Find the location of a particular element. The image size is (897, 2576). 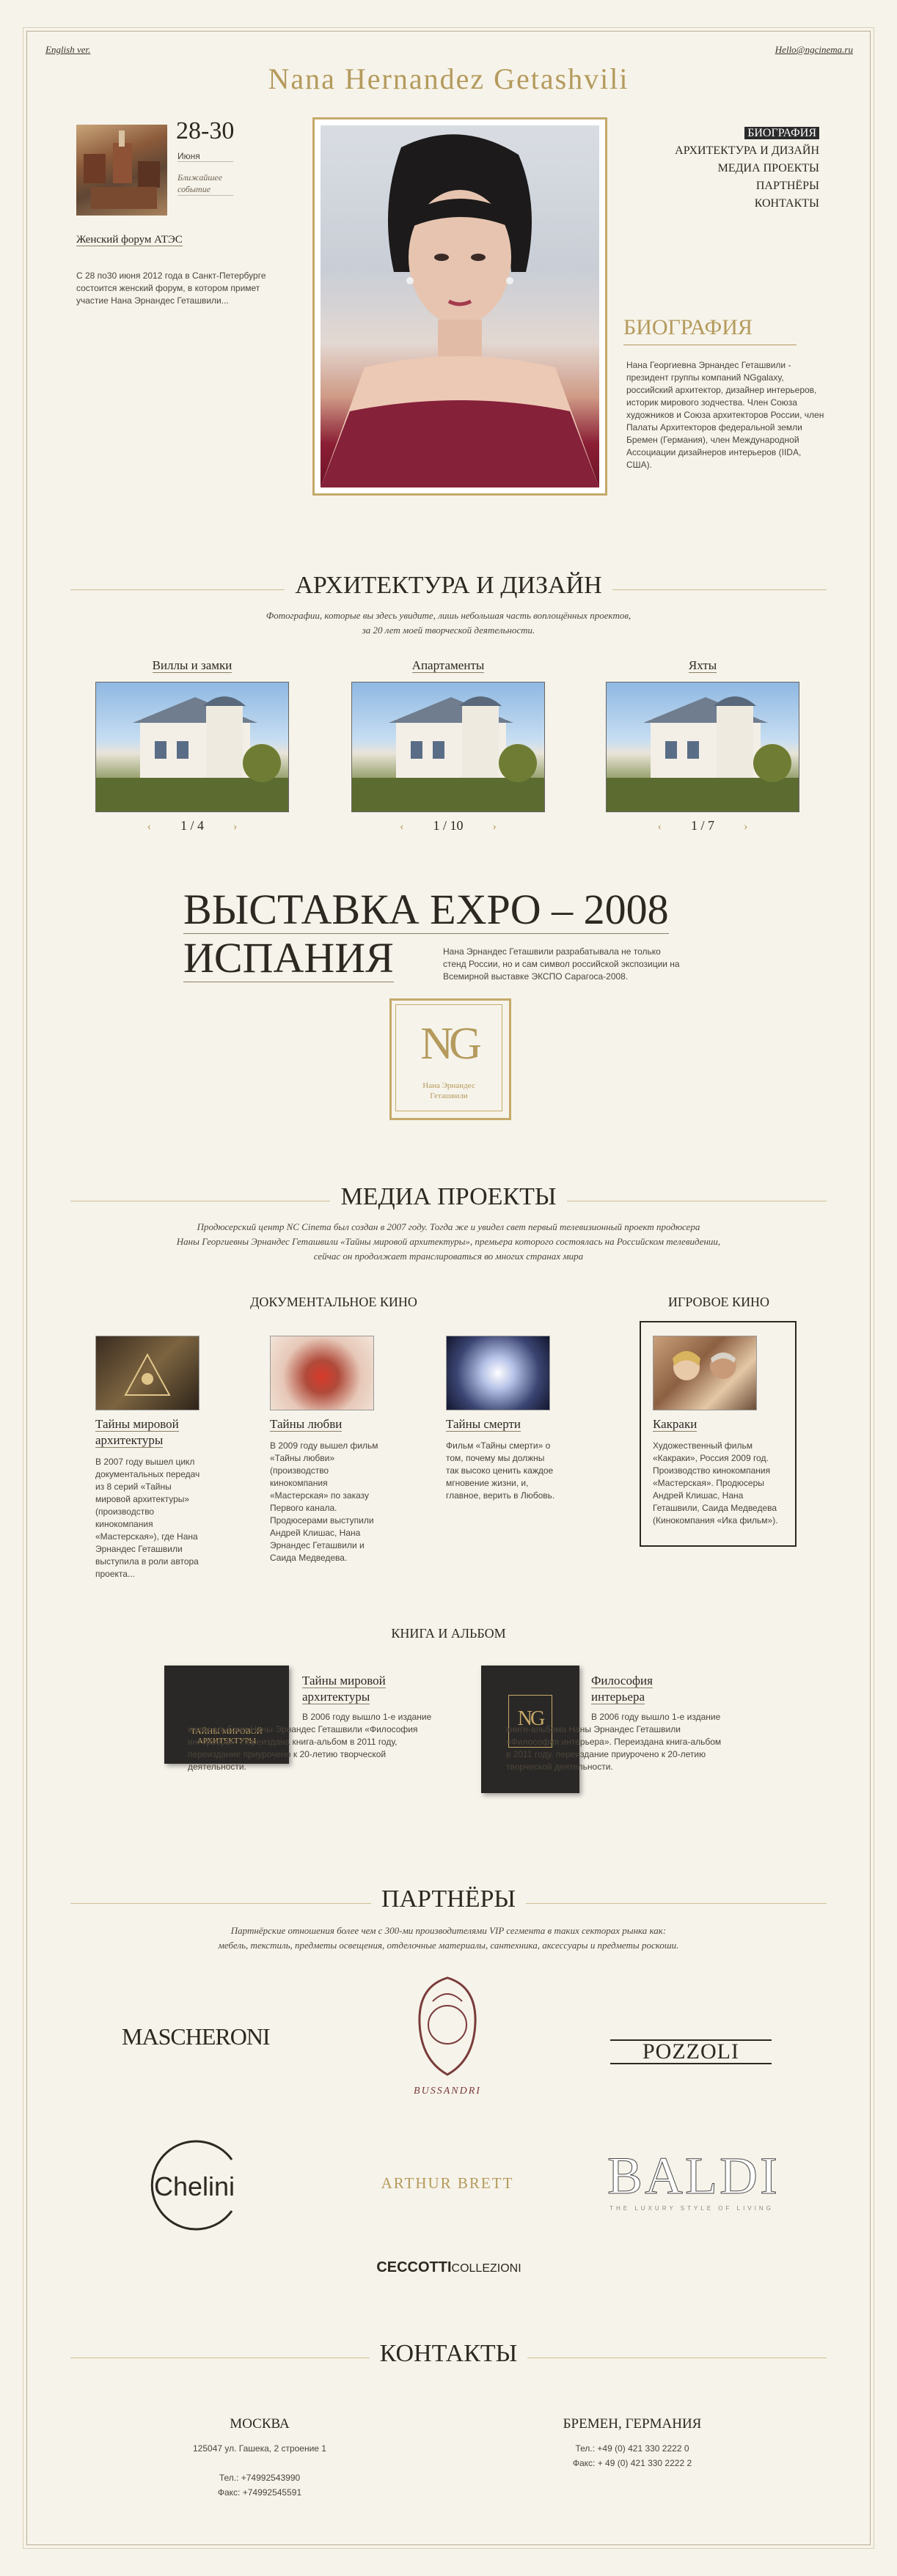

logo-letters: NG is located at coordinates (451, 1044).